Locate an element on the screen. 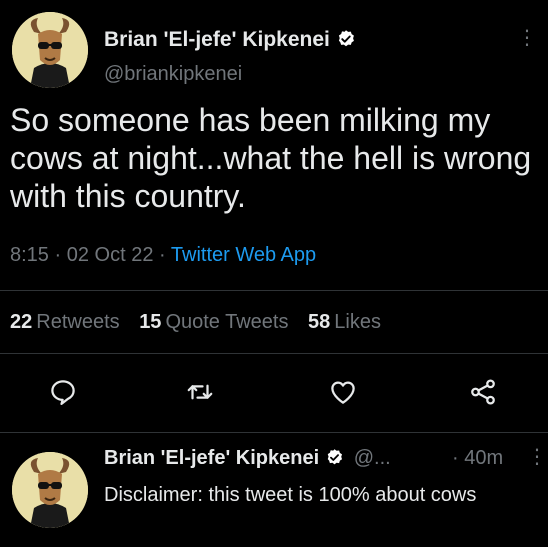 The image size is (548, 547). retweets-stat: 22 Retweets is located at coordinates (65, 322).